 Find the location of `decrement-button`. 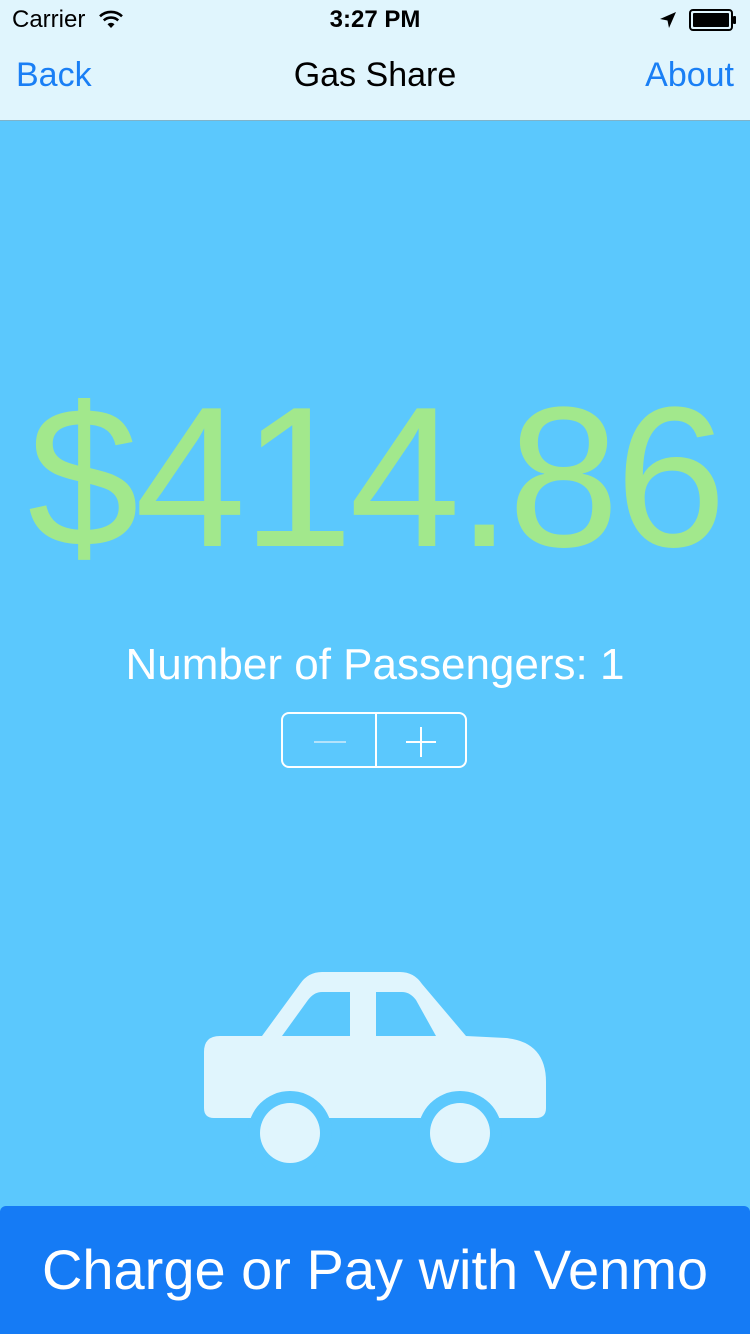

decrement-button is located at coordinates (329, 740).